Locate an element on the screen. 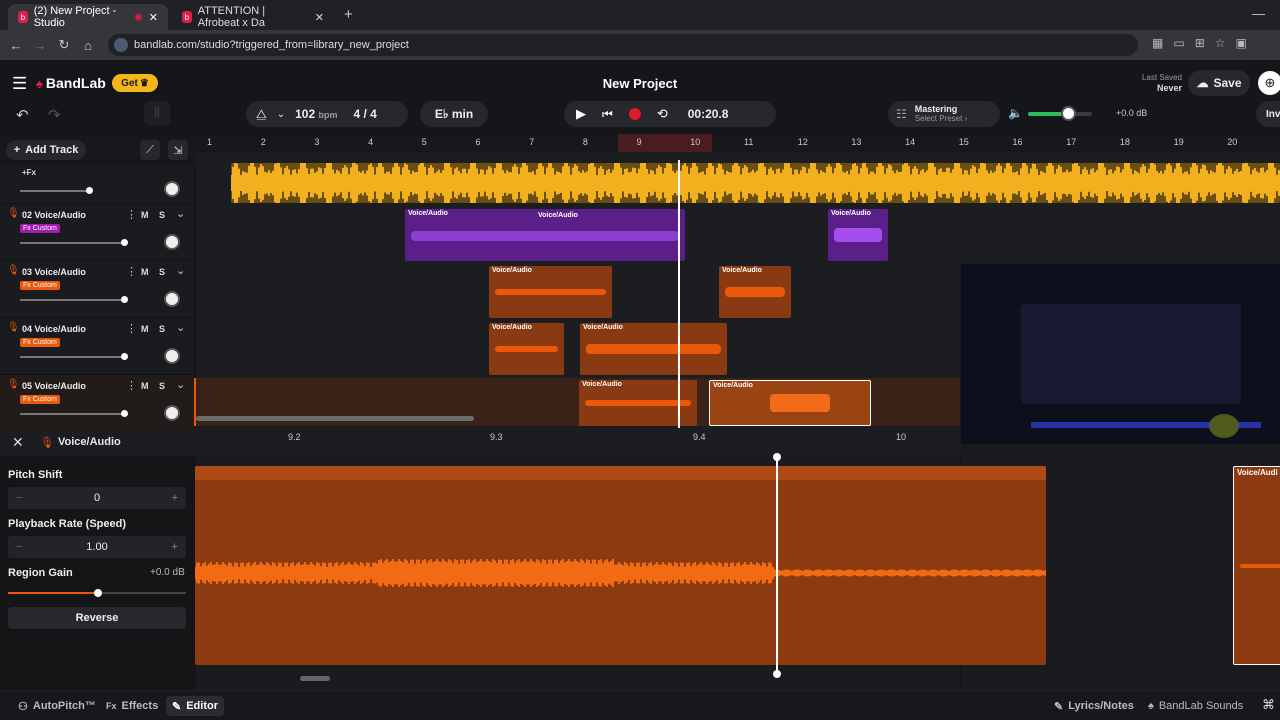  tuner-icon: ⟋ is located at coordinates (150, 150).